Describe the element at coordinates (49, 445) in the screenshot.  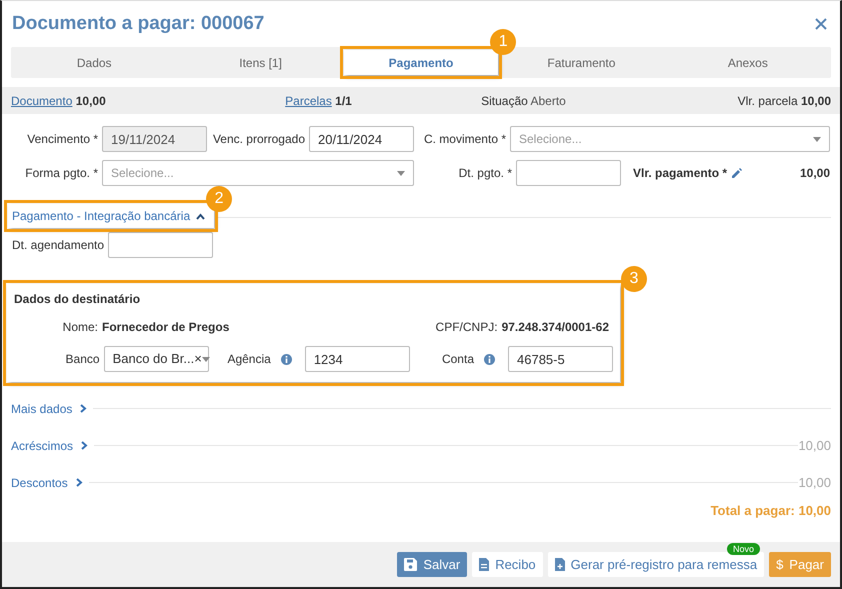
I see `section-toggle: Acréscimos` at that location.